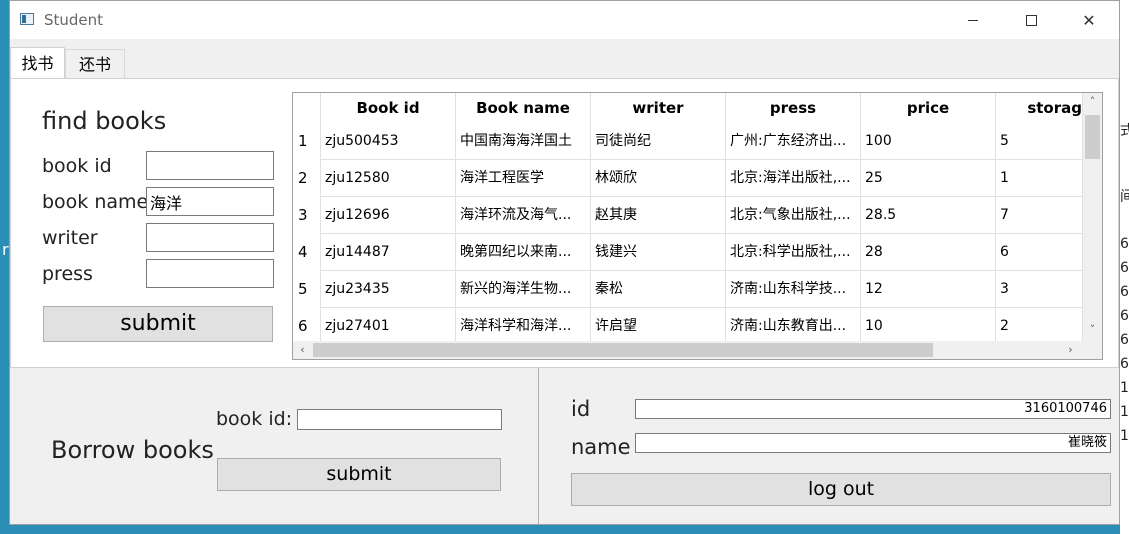 The height and width of the screenshot is (534, 1129). Describe the element at coordinates (274, 446) in the screenshot. I see `borrow-books-panel: Borrow books book id: submit` at that location.